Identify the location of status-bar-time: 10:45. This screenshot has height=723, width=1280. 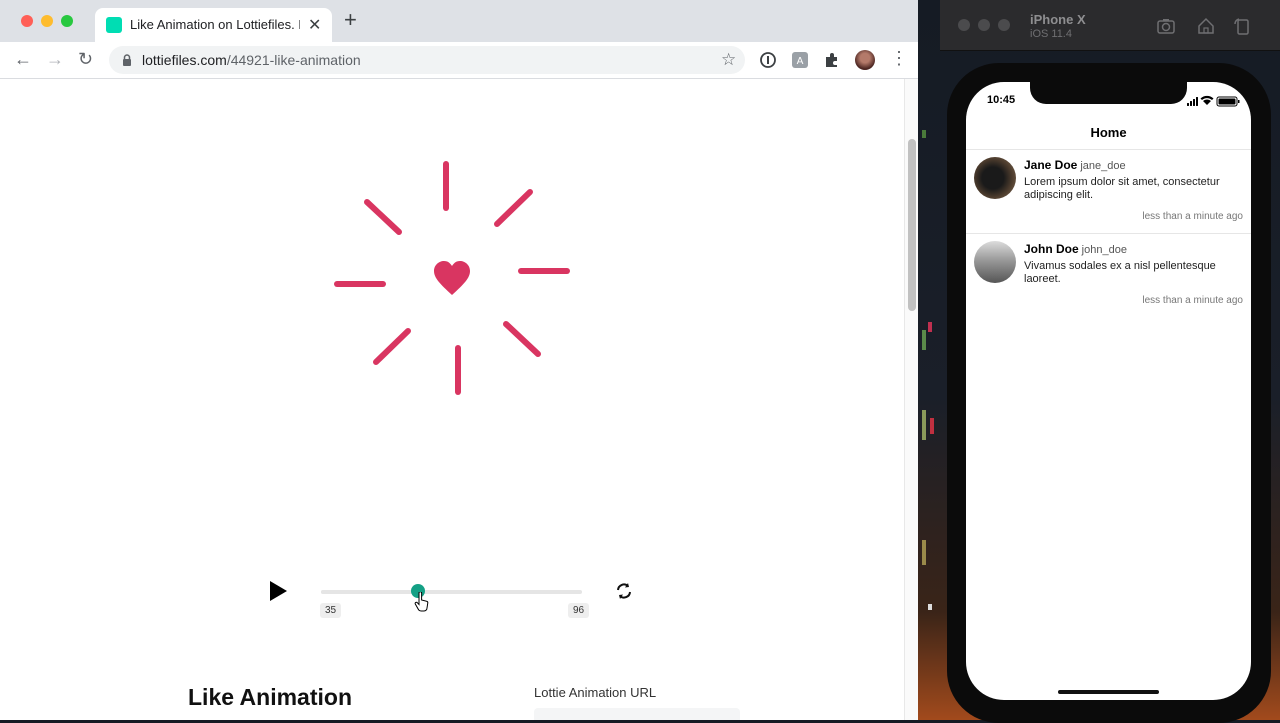
(1001, 100).